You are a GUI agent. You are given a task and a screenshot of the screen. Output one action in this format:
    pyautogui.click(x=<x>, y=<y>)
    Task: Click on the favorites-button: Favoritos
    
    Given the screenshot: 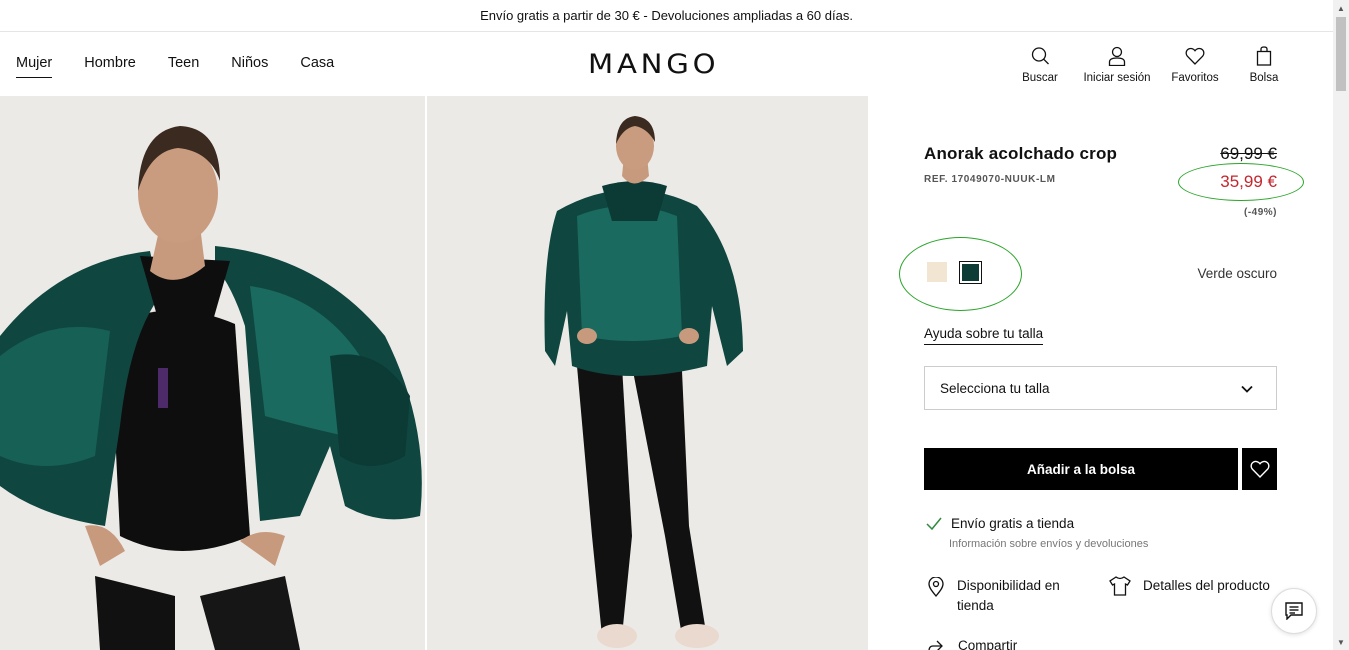 What is the action you would take?
    pyautogui.click(x=1195, y=65)
    